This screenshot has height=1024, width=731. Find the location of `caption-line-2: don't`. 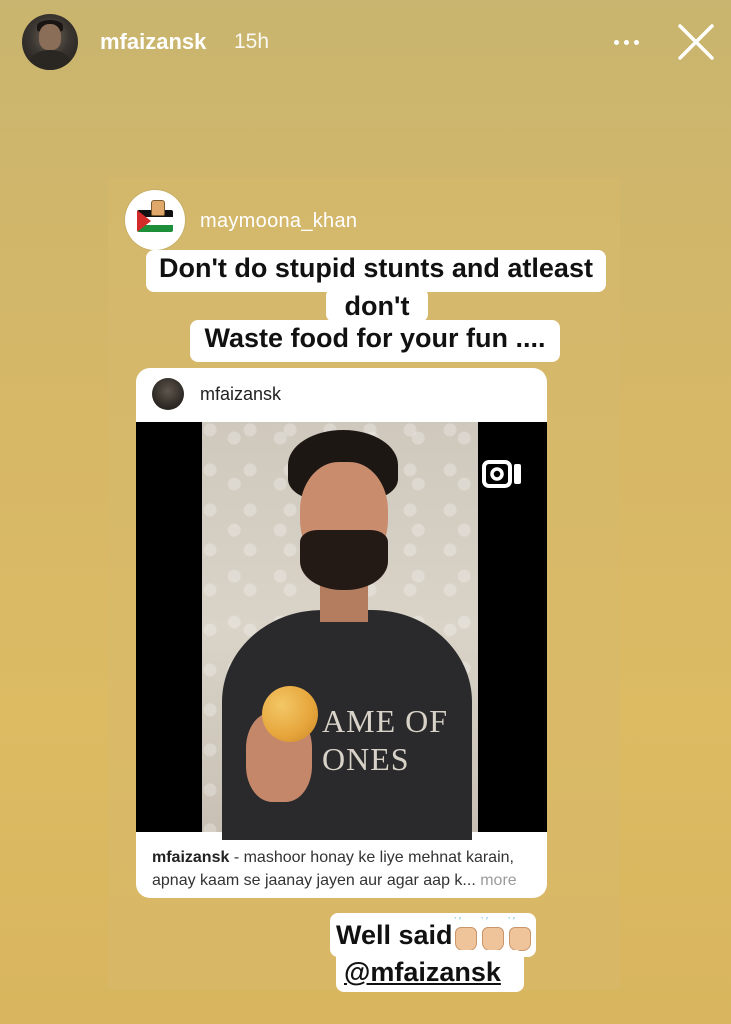

caption-line-2: don't is located at coordinates (377, 305).